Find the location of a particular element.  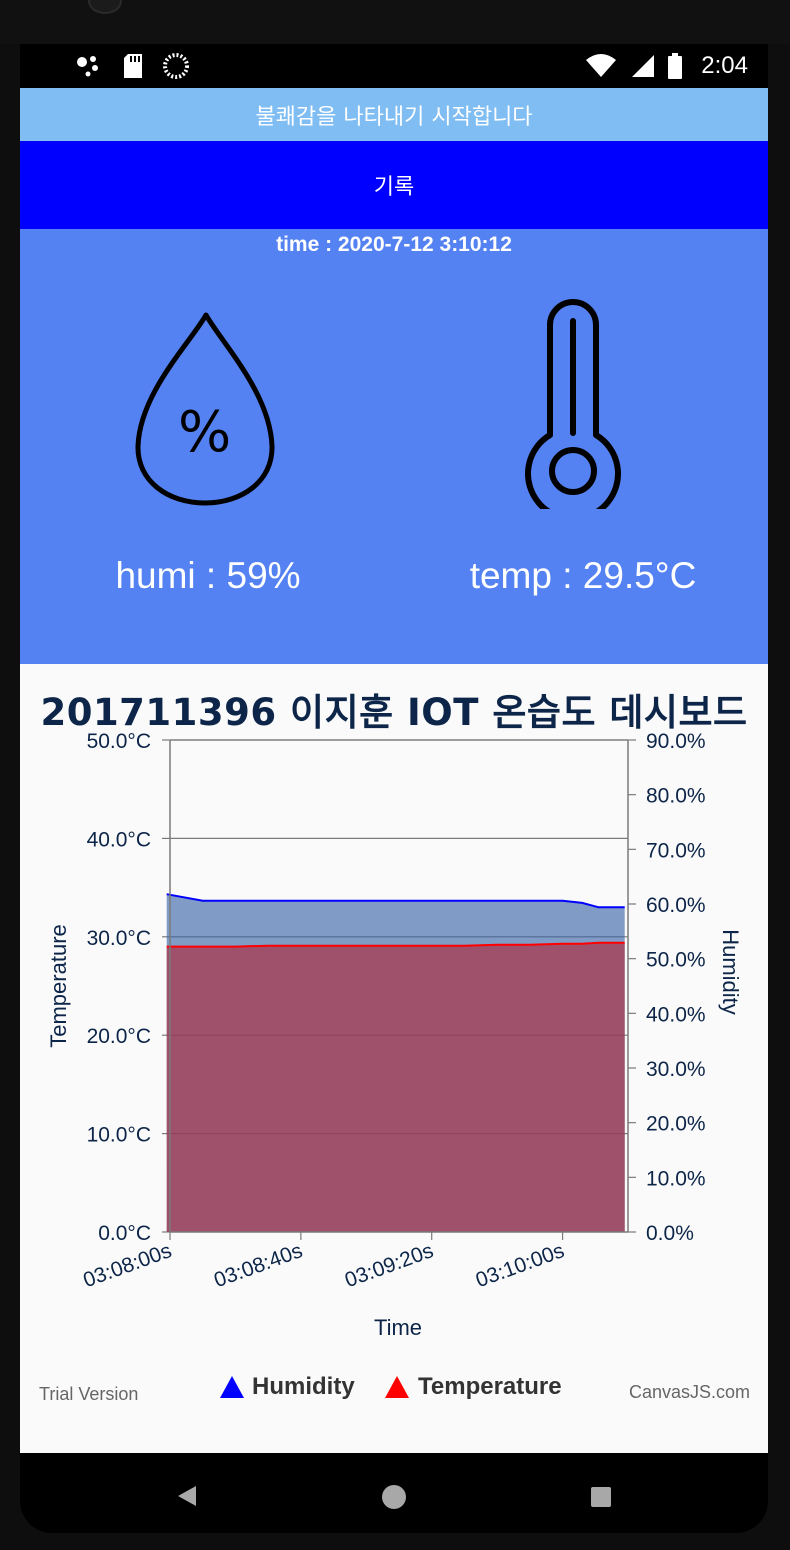

y2-tick-label: 80.0% is located at coordinates (676, 796).